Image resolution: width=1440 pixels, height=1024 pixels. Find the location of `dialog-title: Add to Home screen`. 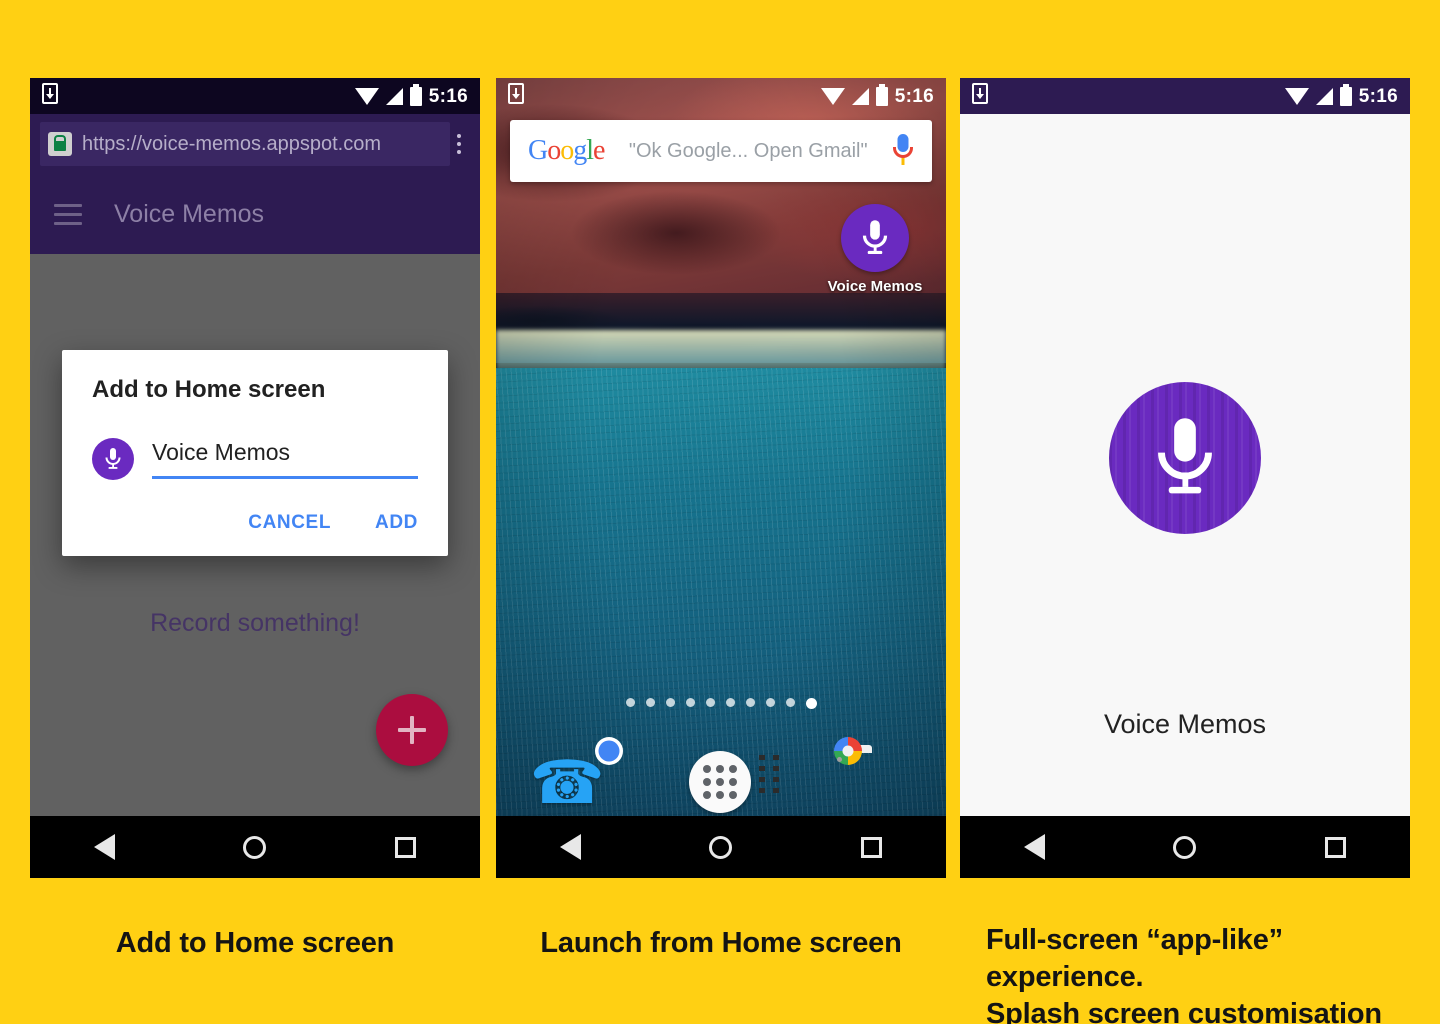

dialog-title: Add to Home screen is located at coordinates (209, 389).